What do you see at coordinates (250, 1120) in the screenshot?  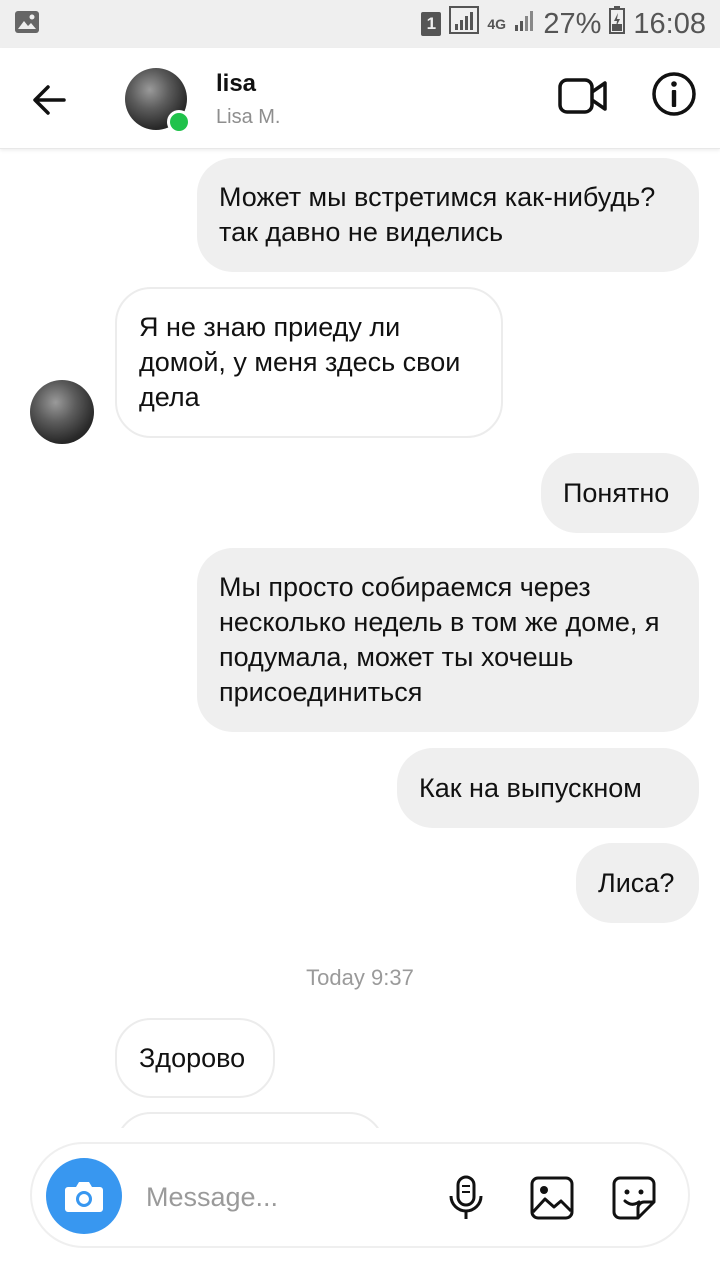 I see `message-incoming-partial` at bounding box center [250, 1120].